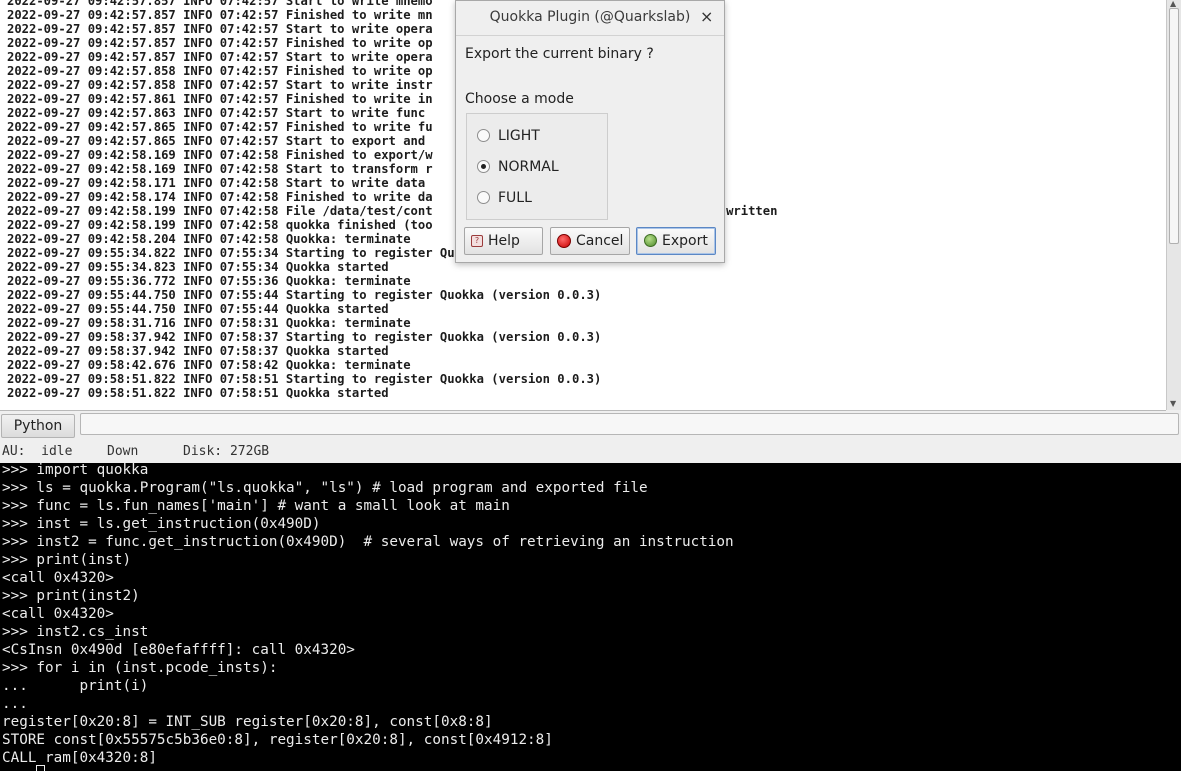  What do you see at coordinates (519, 136) in the screenshot?
I see `mode-option-label: LIGHT` at bounding box center [519, 136].